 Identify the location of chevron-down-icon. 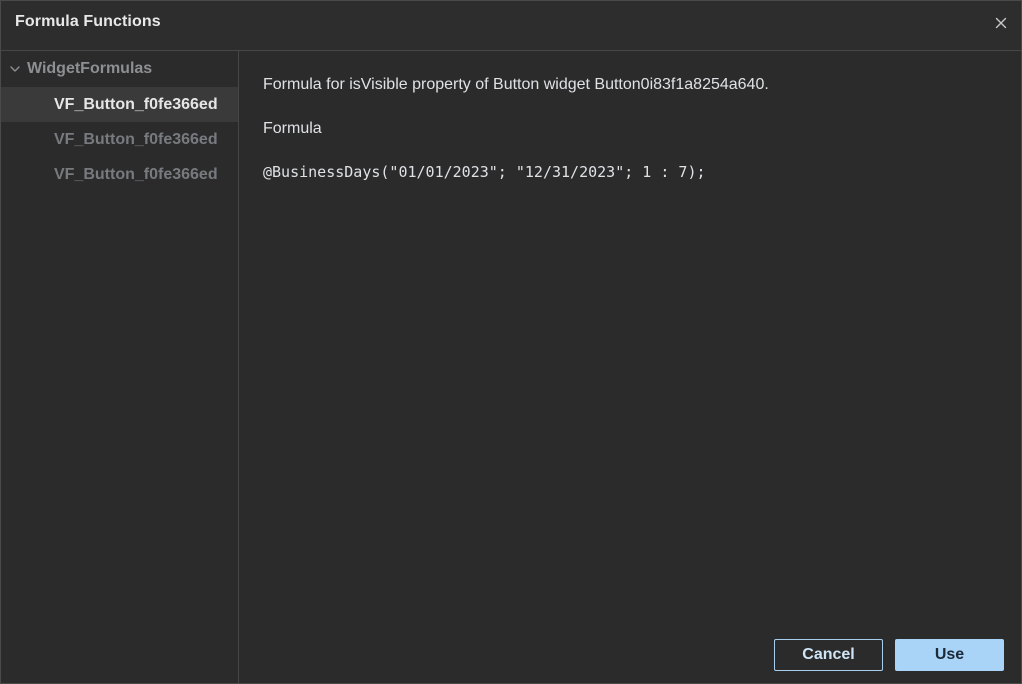
(15, 69).